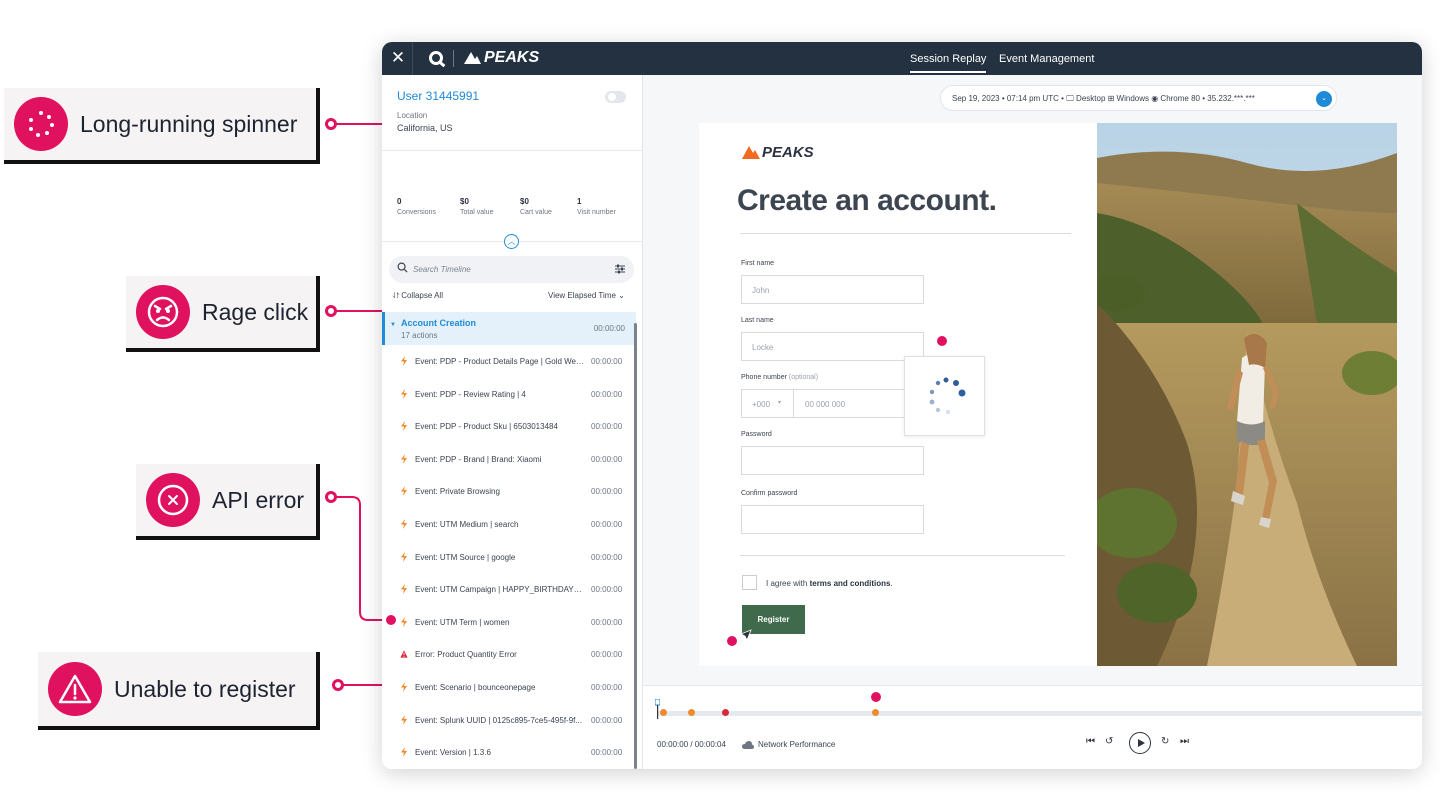  Describe the element at coordinates (832, 346) in the screenshot. I see `last-name-field: Locke` at that location.